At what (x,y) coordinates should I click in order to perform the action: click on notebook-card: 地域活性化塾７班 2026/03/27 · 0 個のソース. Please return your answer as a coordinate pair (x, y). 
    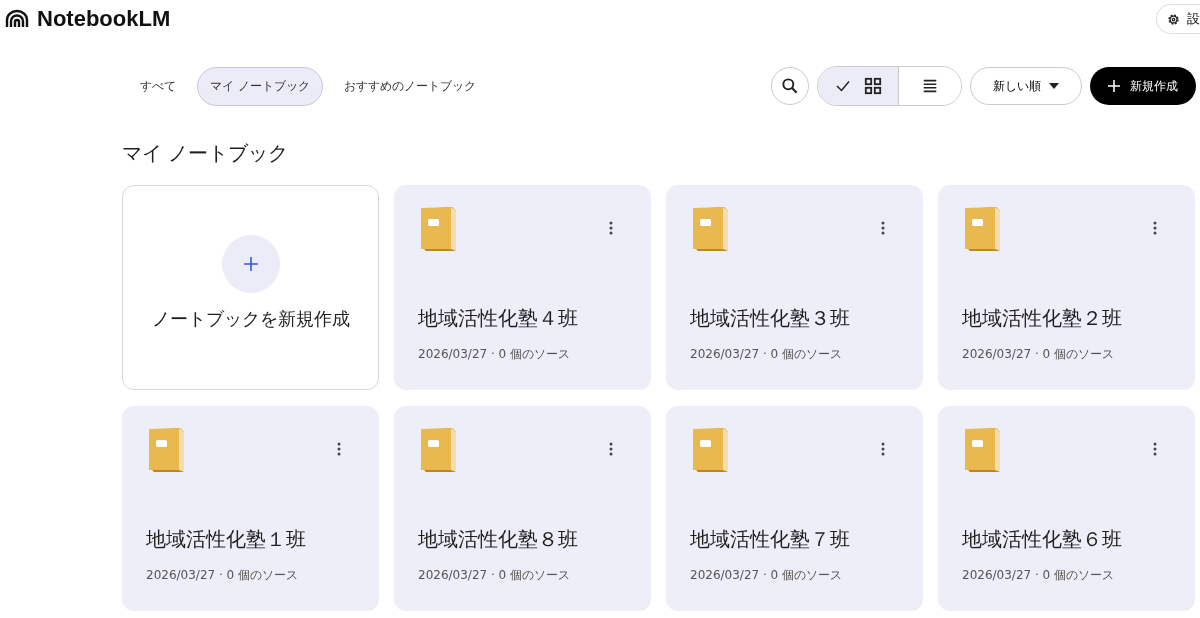
    Looking at the image, I should click on (794, 508).